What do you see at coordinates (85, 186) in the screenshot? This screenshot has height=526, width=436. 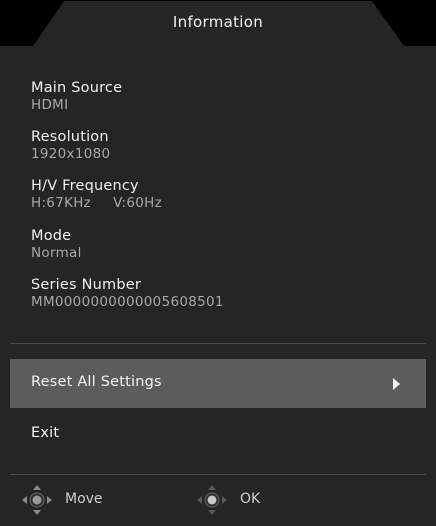 I see `frequency-label: H/V Frequency` at bounding box center [85, 186].